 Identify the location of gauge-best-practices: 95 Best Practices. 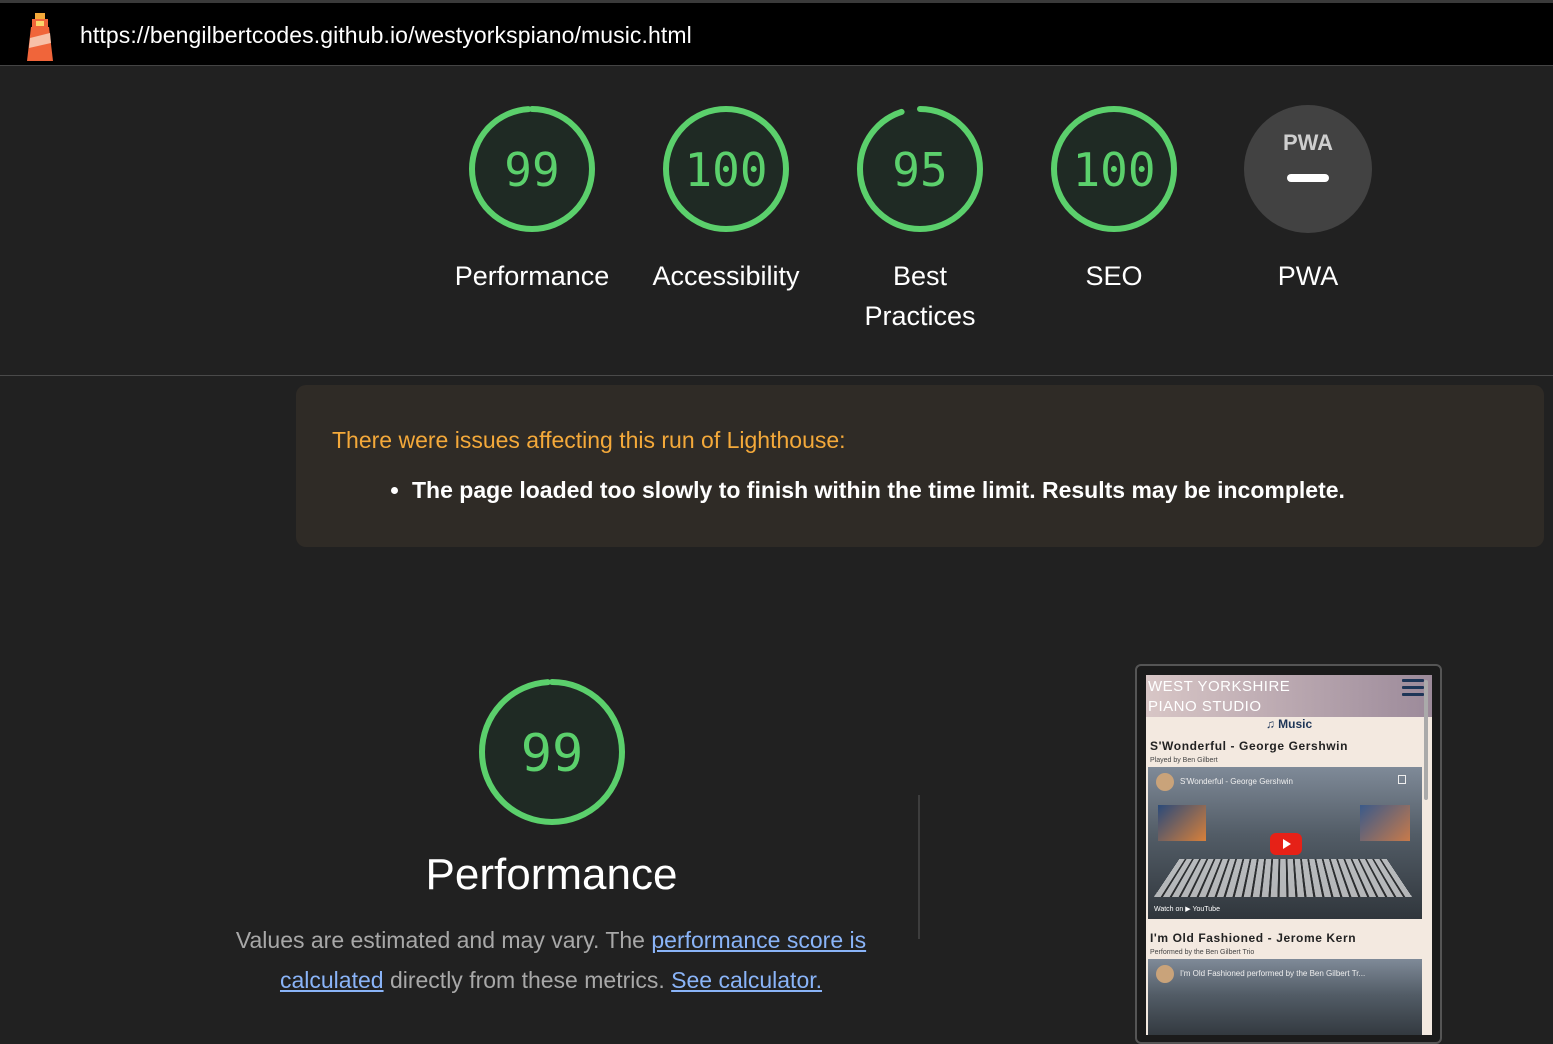
(920, 220).